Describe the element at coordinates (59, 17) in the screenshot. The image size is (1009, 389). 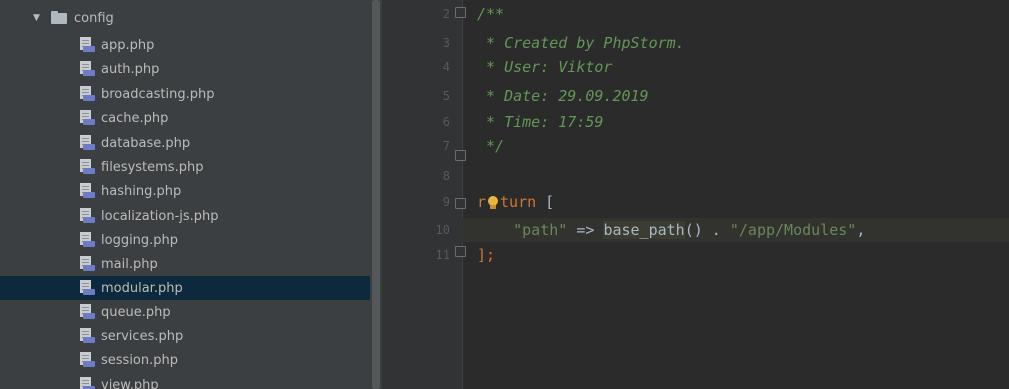
I see `folder-icon` at that location.